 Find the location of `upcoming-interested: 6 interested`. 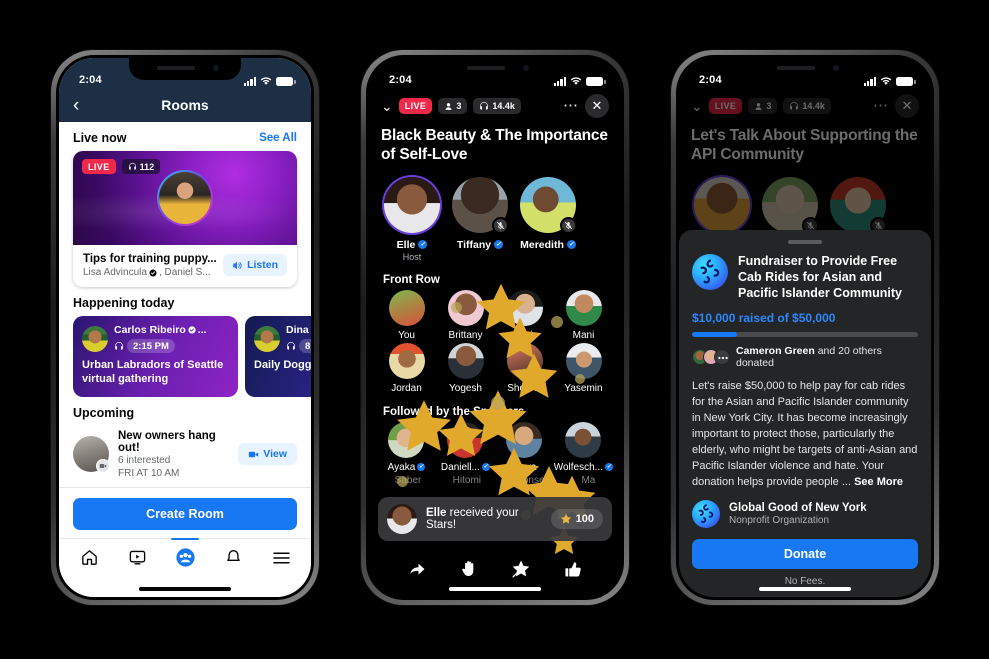

upcoming-interested: 6 interested is located at coordinates (144, 461).